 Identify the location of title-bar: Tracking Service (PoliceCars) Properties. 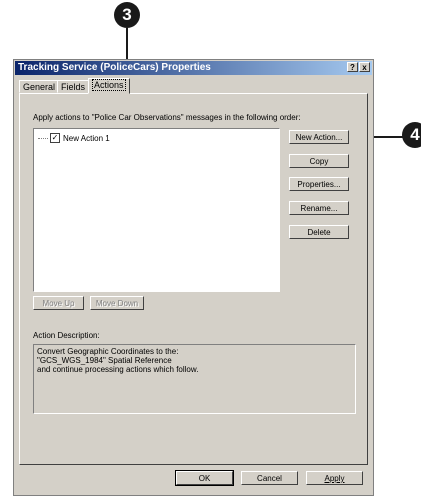
(193, 68).